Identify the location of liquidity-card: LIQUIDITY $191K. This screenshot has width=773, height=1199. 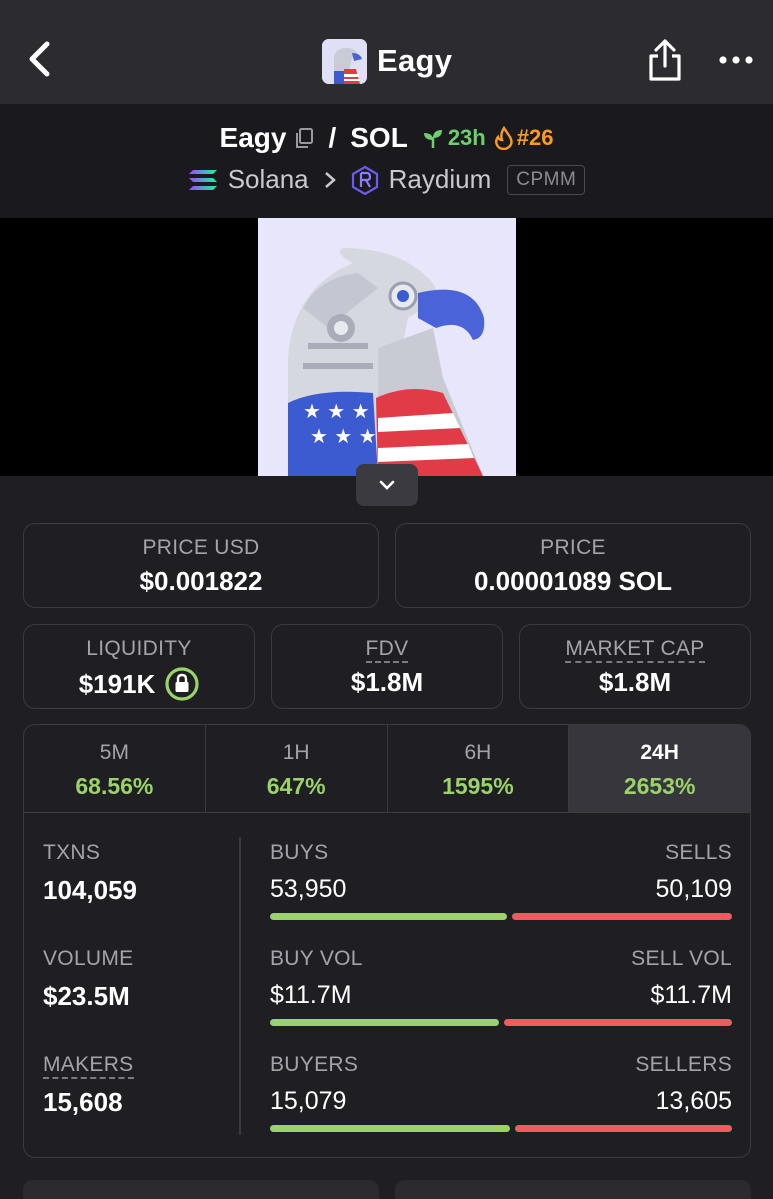
(139, 666).